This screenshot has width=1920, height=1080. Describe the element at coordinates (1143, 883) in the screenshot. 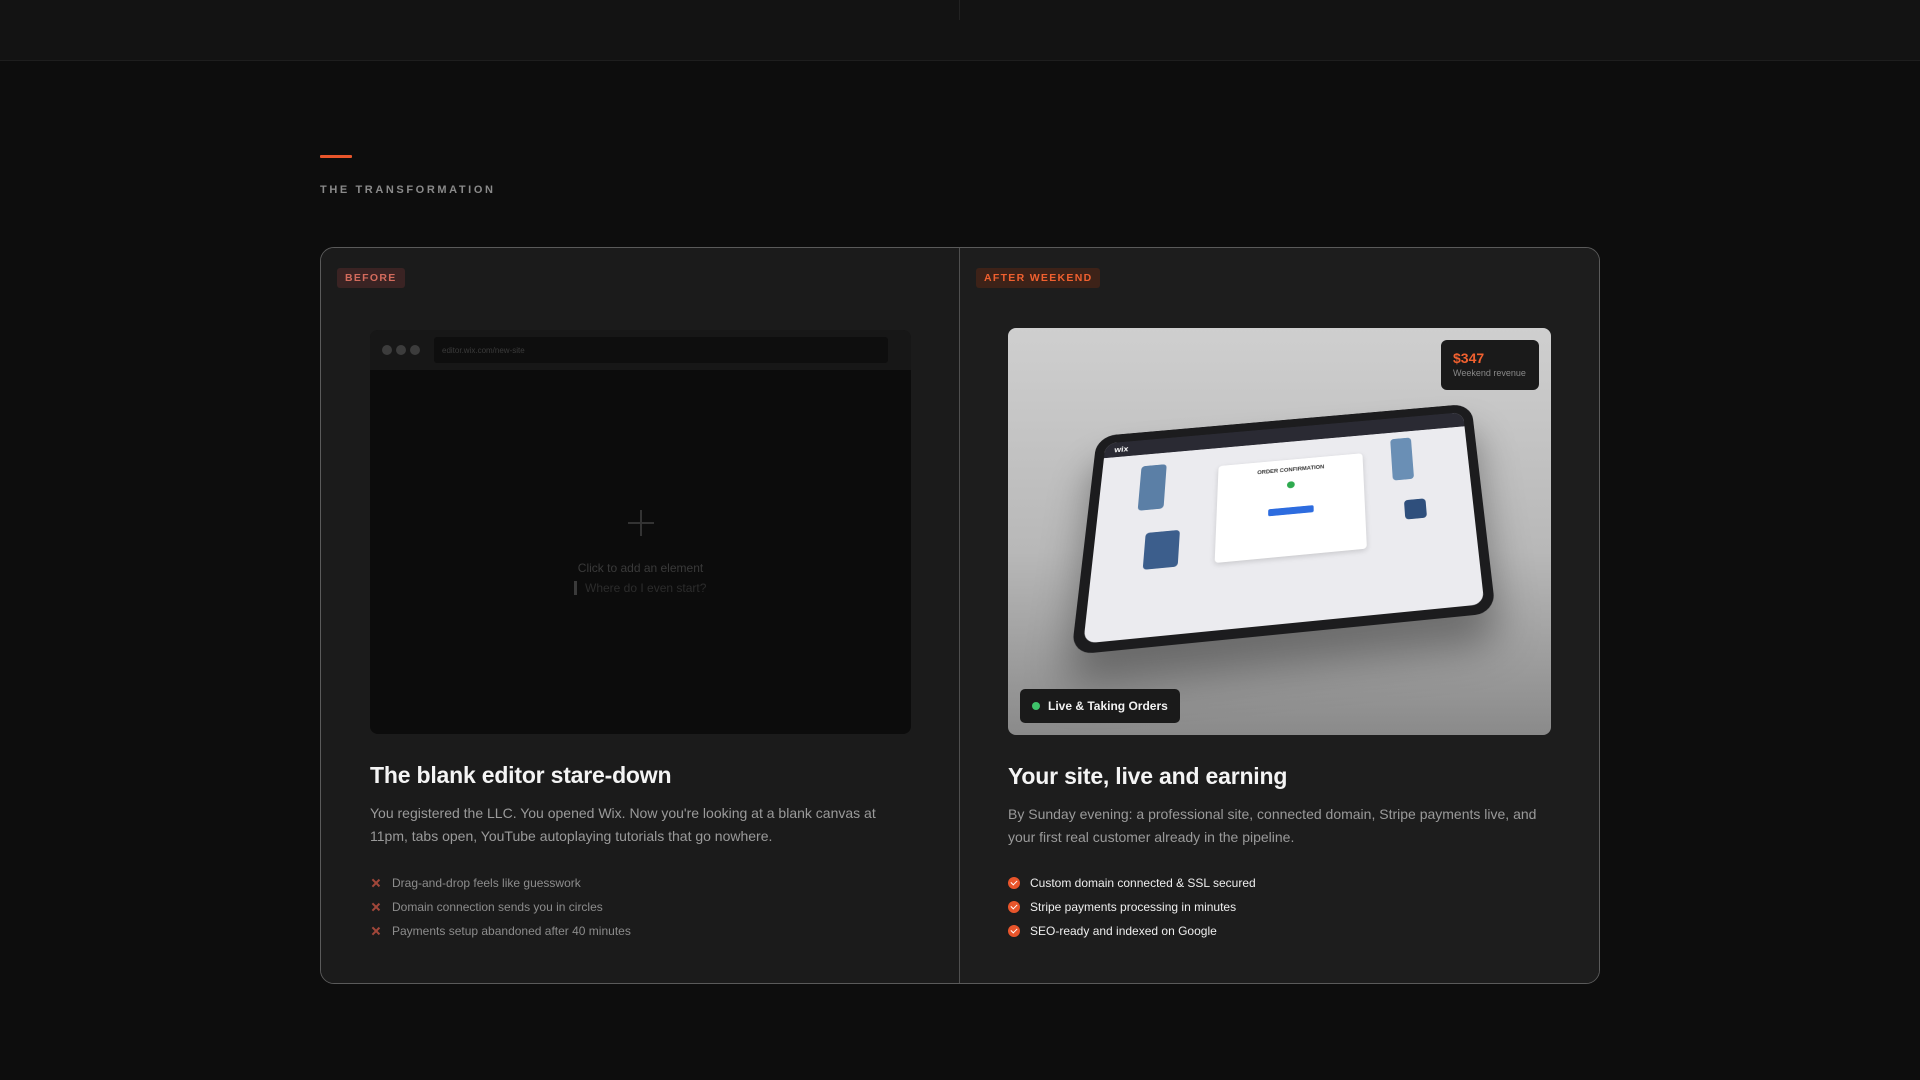

I see `list-item-text: Custom domain connected & SSL secured` at that location.